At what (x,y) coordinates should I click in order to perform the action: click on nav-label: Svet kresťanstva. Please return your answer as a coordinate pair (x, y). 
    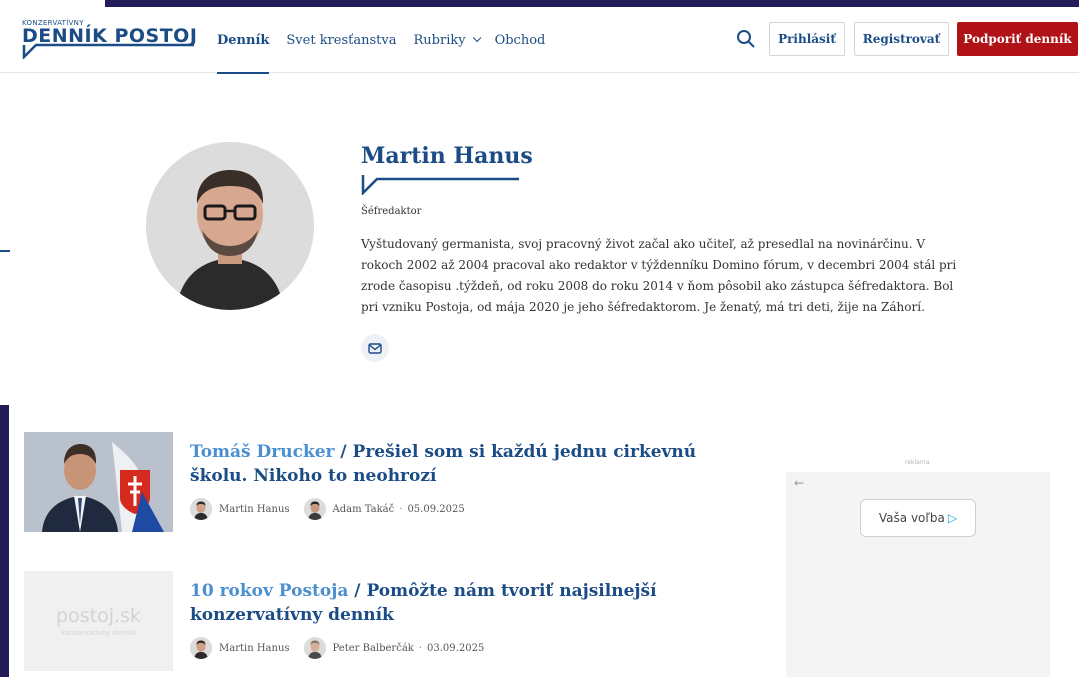
    Looking at the image, I should click on (341, 40).